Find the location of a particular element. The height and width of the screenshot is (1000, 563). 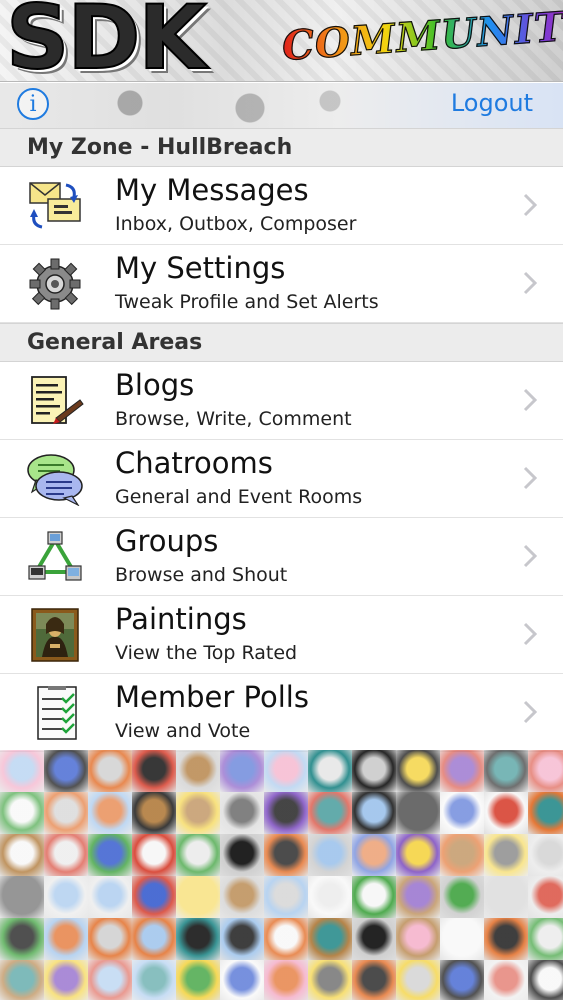

row-title: Chatrooms is located at coordinates (194, 463).